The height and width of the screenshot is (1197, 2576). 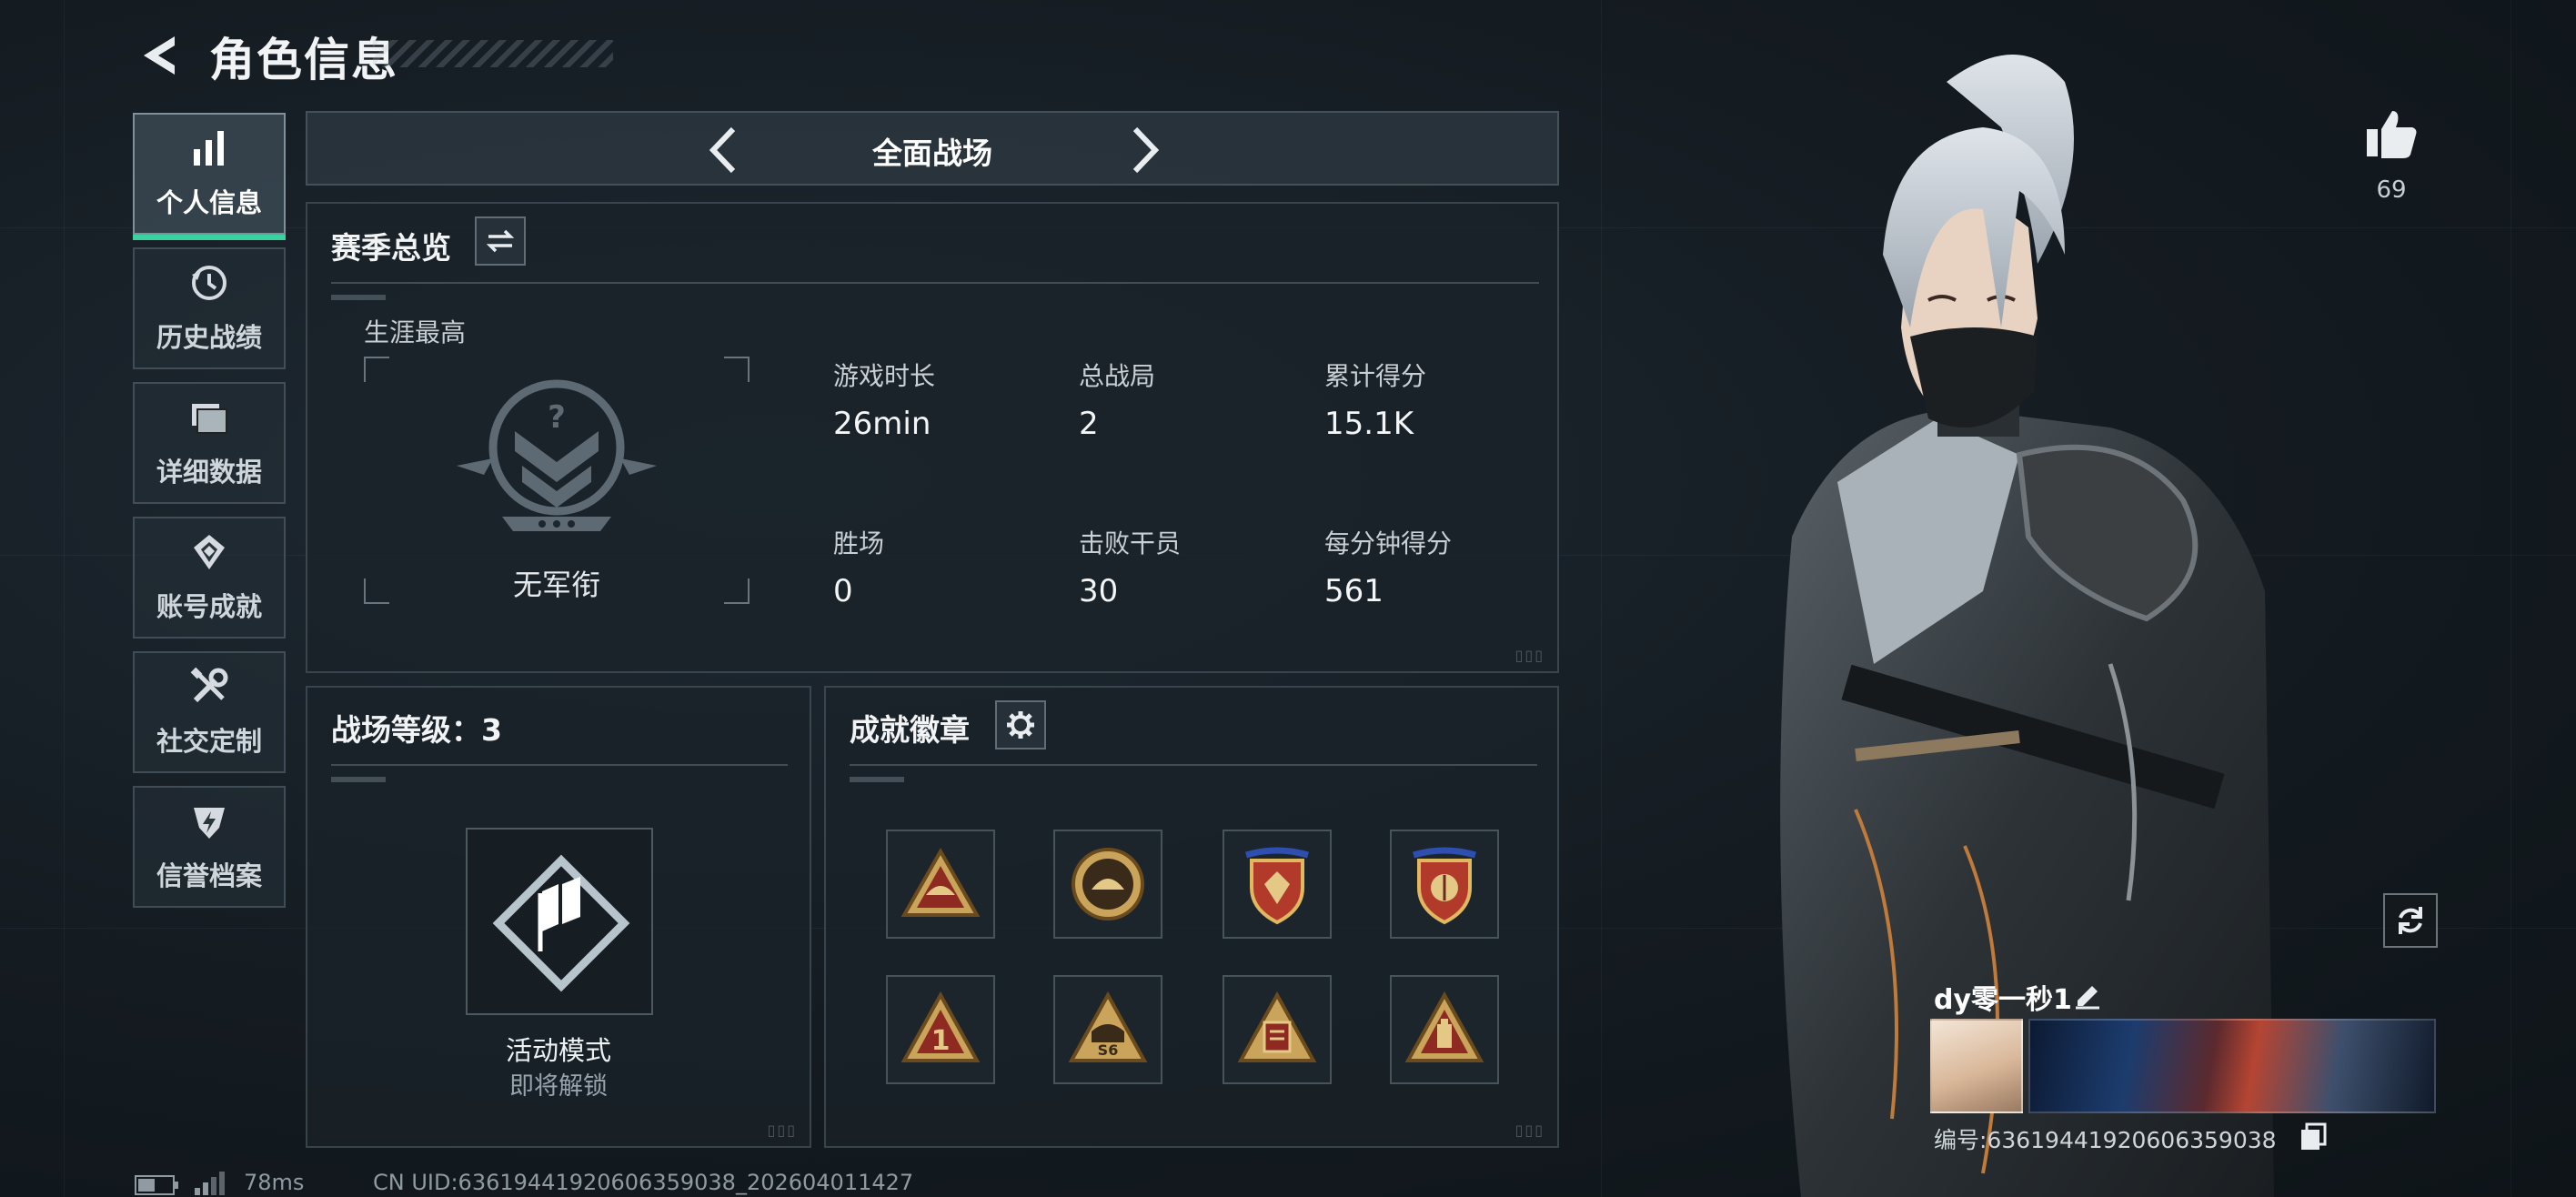 I want to click on stat-label: 每分钟得分, so click(x=1388, y=543).